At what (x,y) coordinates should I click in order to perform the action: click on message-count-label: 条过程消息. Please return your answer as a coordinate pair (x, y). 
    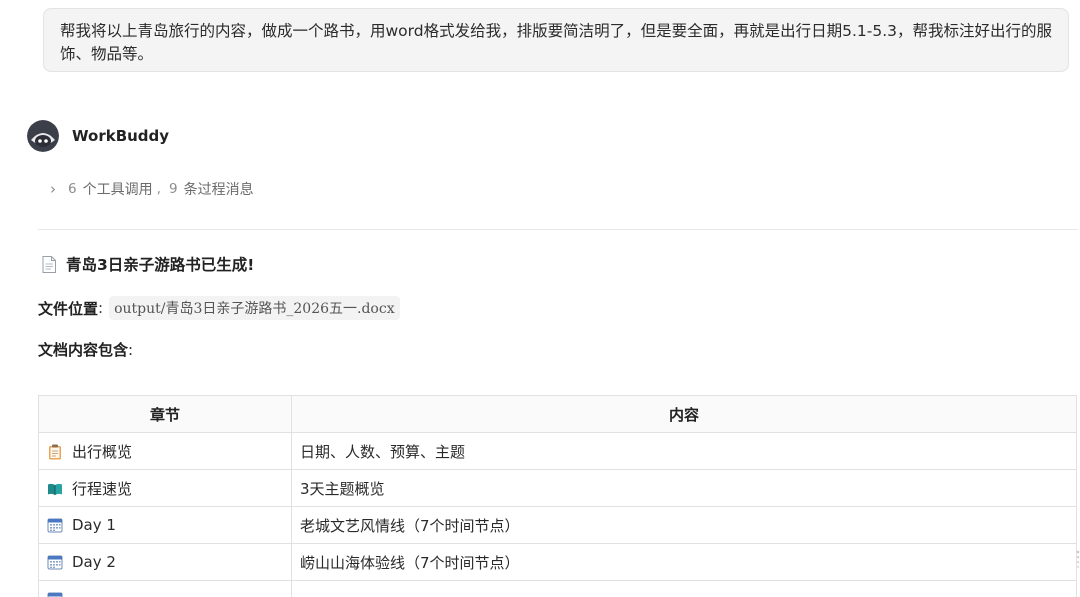
    Looking at the image, I should click on (218, 190).